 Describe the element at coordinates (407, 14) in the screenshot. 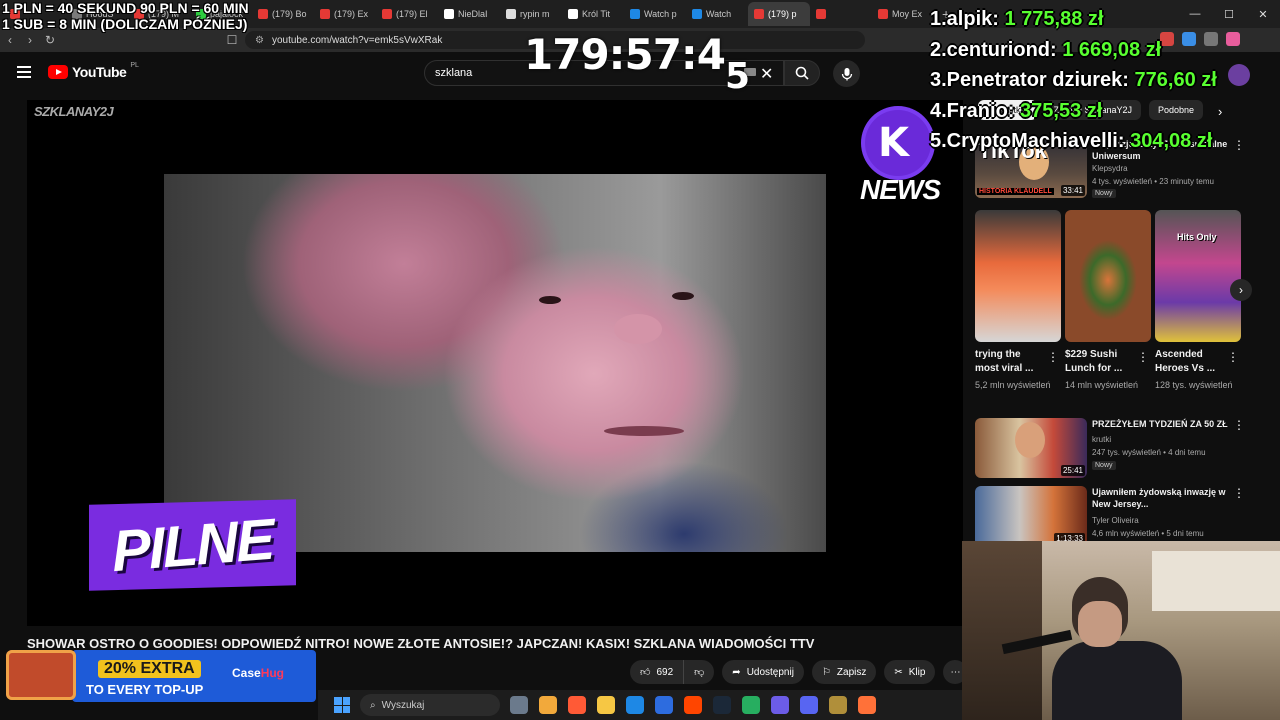

I see `browser-tab: (179) El` at that location.